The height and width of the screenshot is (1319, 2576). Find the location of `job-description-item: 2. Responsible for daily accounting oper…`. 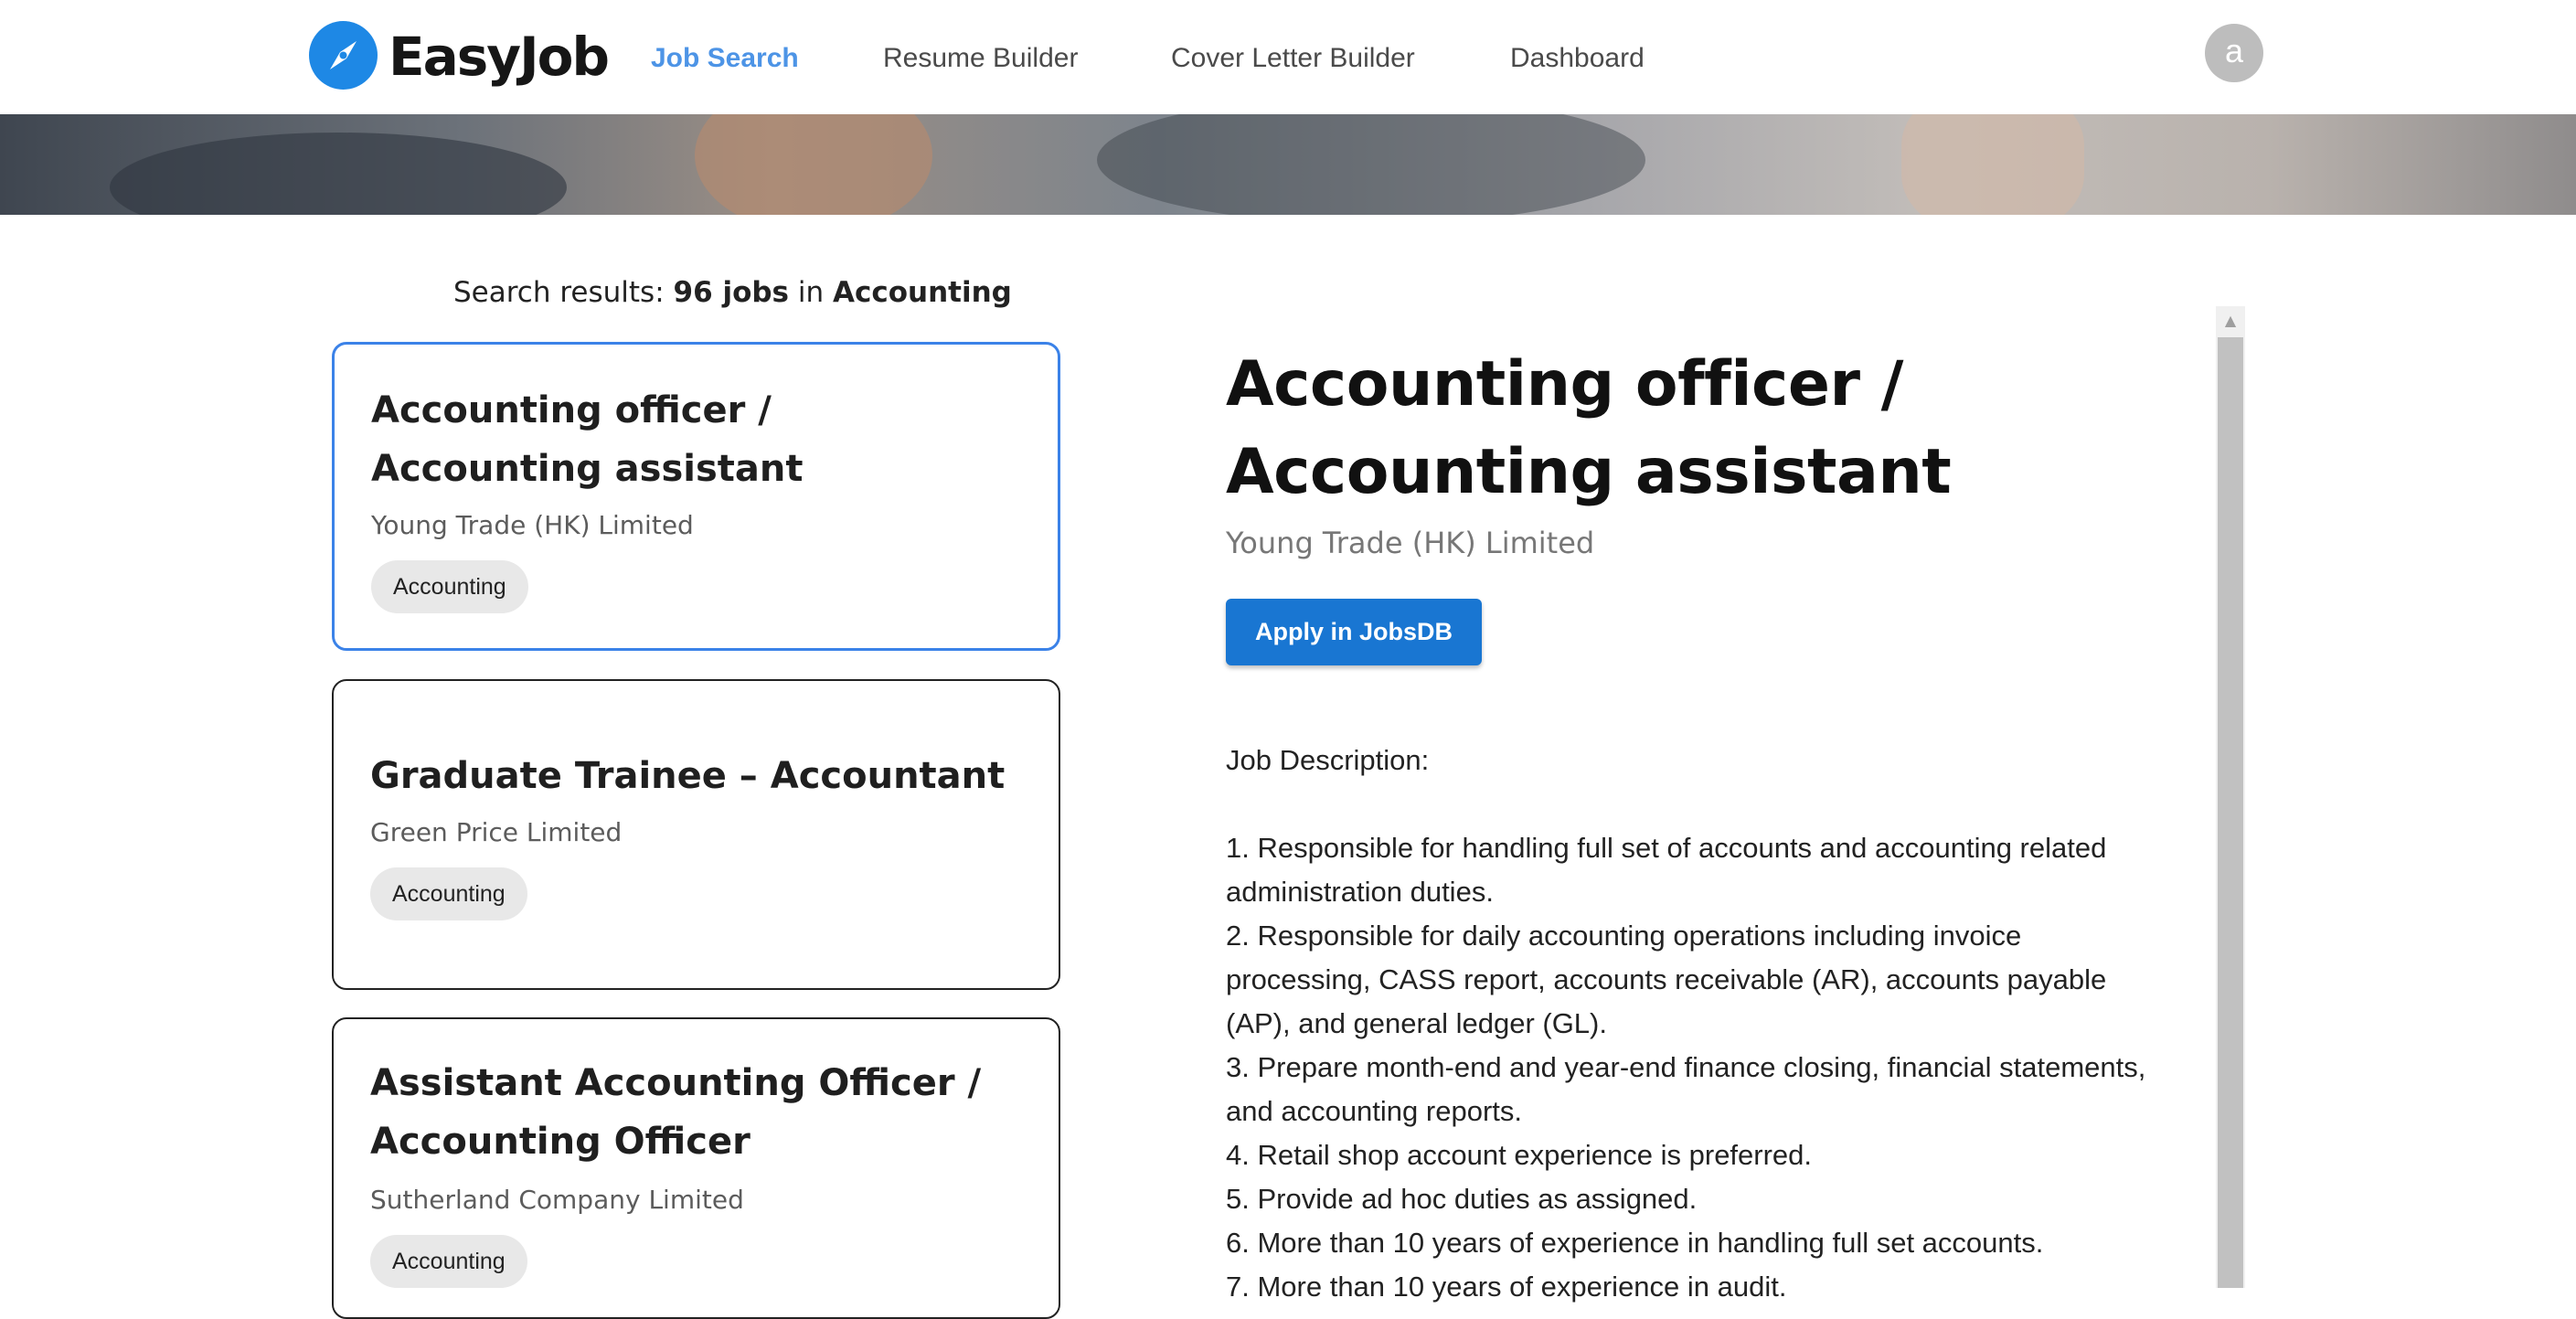

job-description-item: 2. Responsible for daily accounting oper… is located at coordinates (1666, 980).